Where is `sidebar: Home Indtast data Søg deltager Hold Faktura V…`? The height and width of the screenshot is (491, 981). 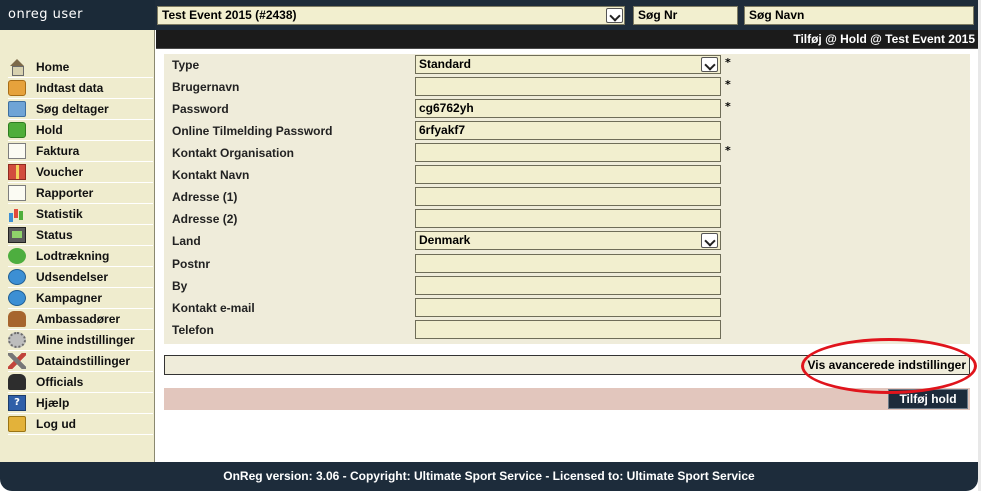
sidebar: Home Indtast data Søg deltager Hold Faktura V… is located at coordinates (77, 246).